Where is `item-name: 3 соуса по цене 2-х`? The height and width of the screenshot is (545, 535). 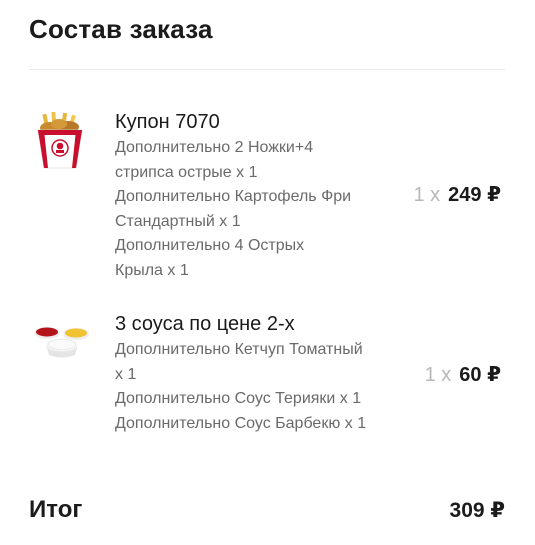 item-name: 3 соуса по цене 2-х is located at coordinates (205, 324).